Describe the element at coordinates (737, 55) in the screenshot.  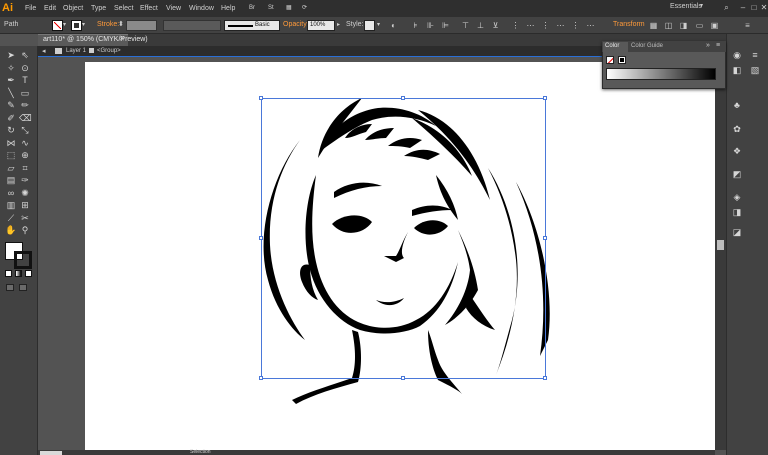
I see `color-panel-icon: ◉` at that location.